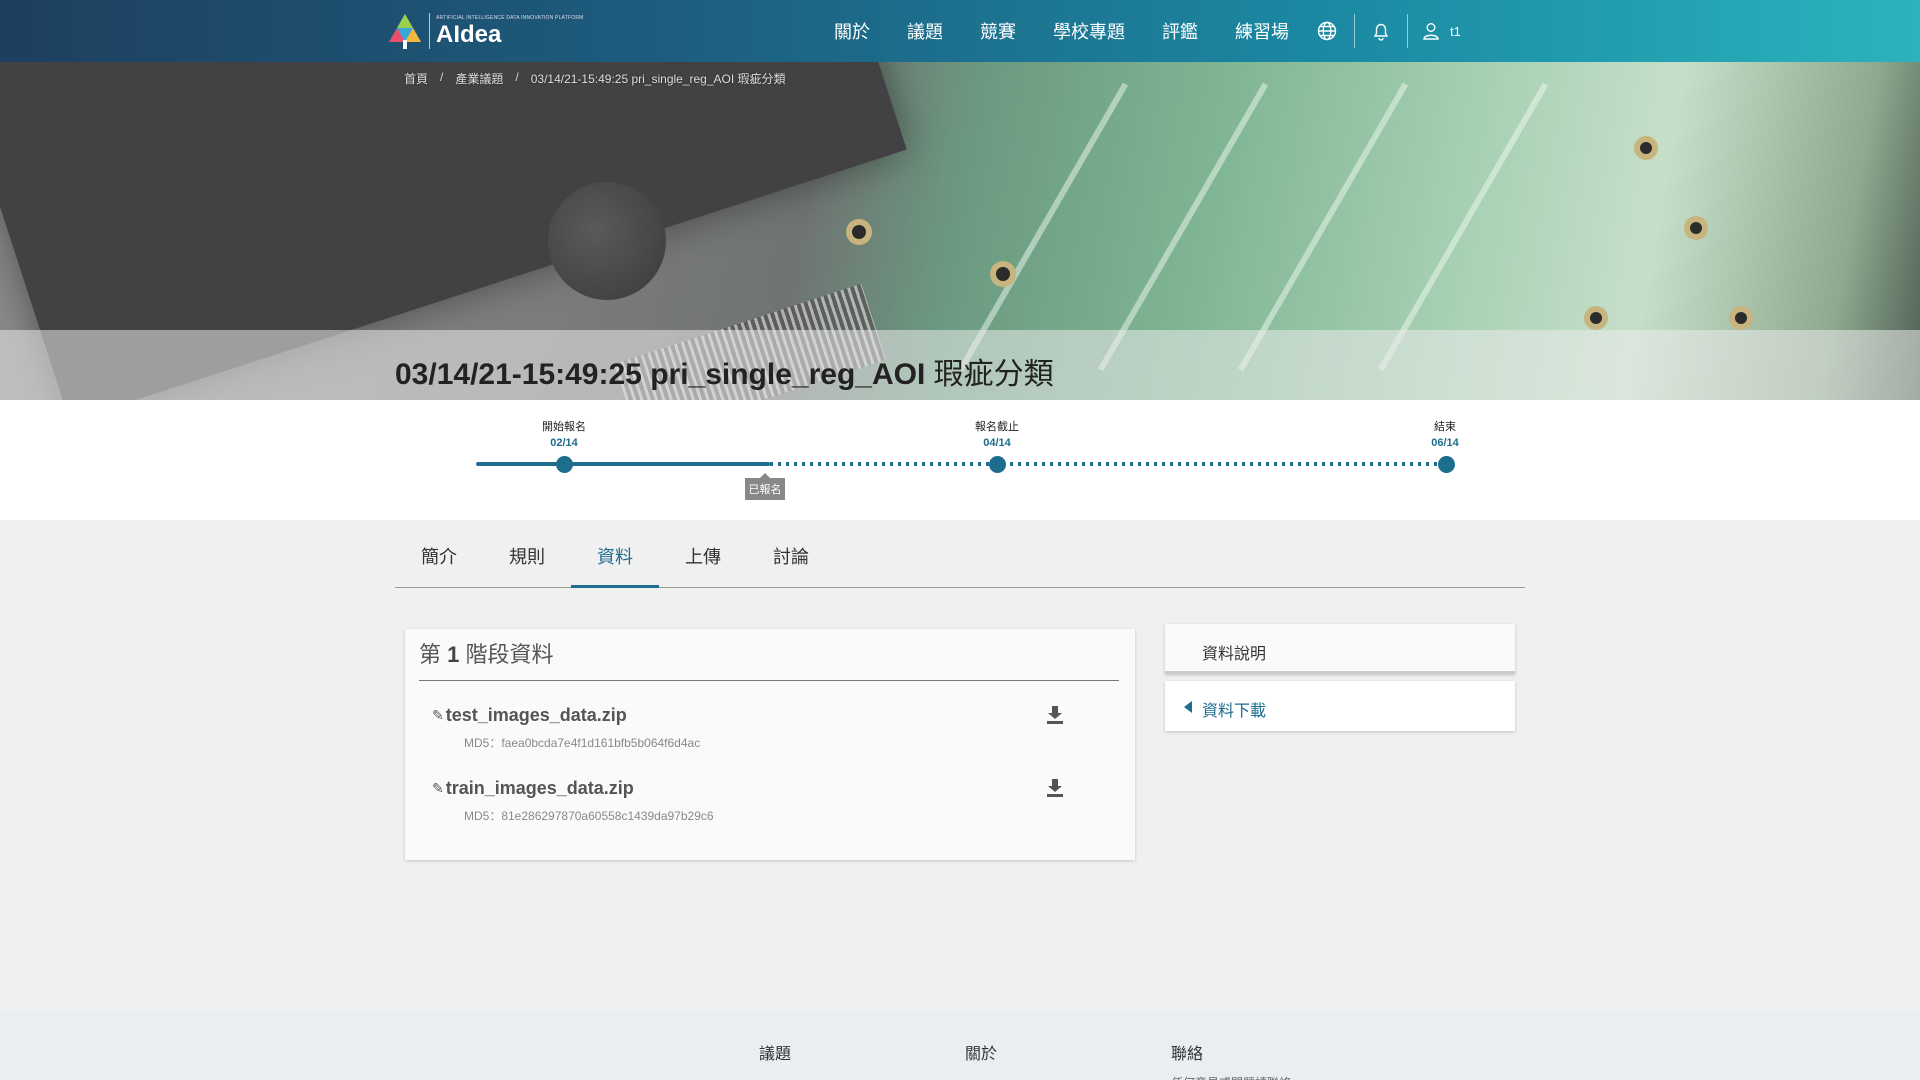 Image resolution: width=1920 pixels, height=1080 pixels. Describe the element at coordinates (1445, 433) in the screenshot. I see `timeline-end-label: 結束 06/14` at that location.